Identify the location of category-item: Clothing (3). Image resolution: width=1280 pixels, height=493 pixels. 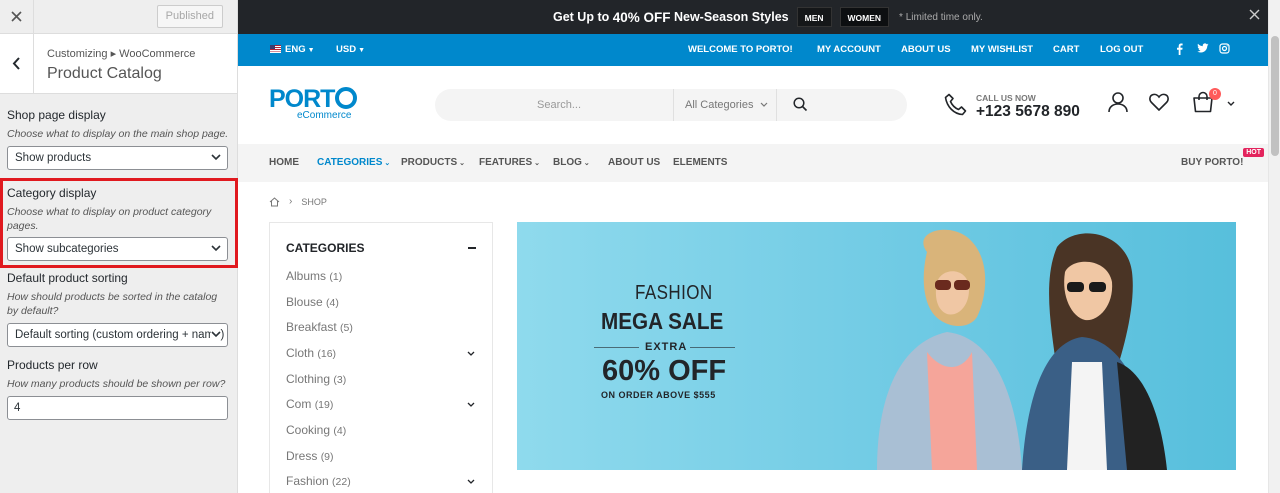
(316, 379).